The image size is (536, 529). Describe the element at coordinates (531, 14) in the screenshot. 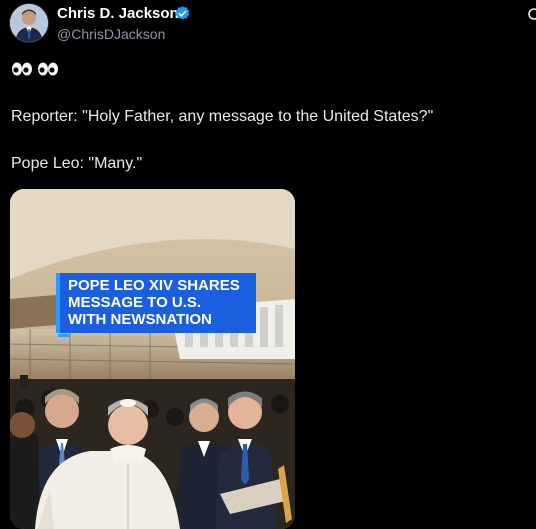

I see `grok-icon` at that location.